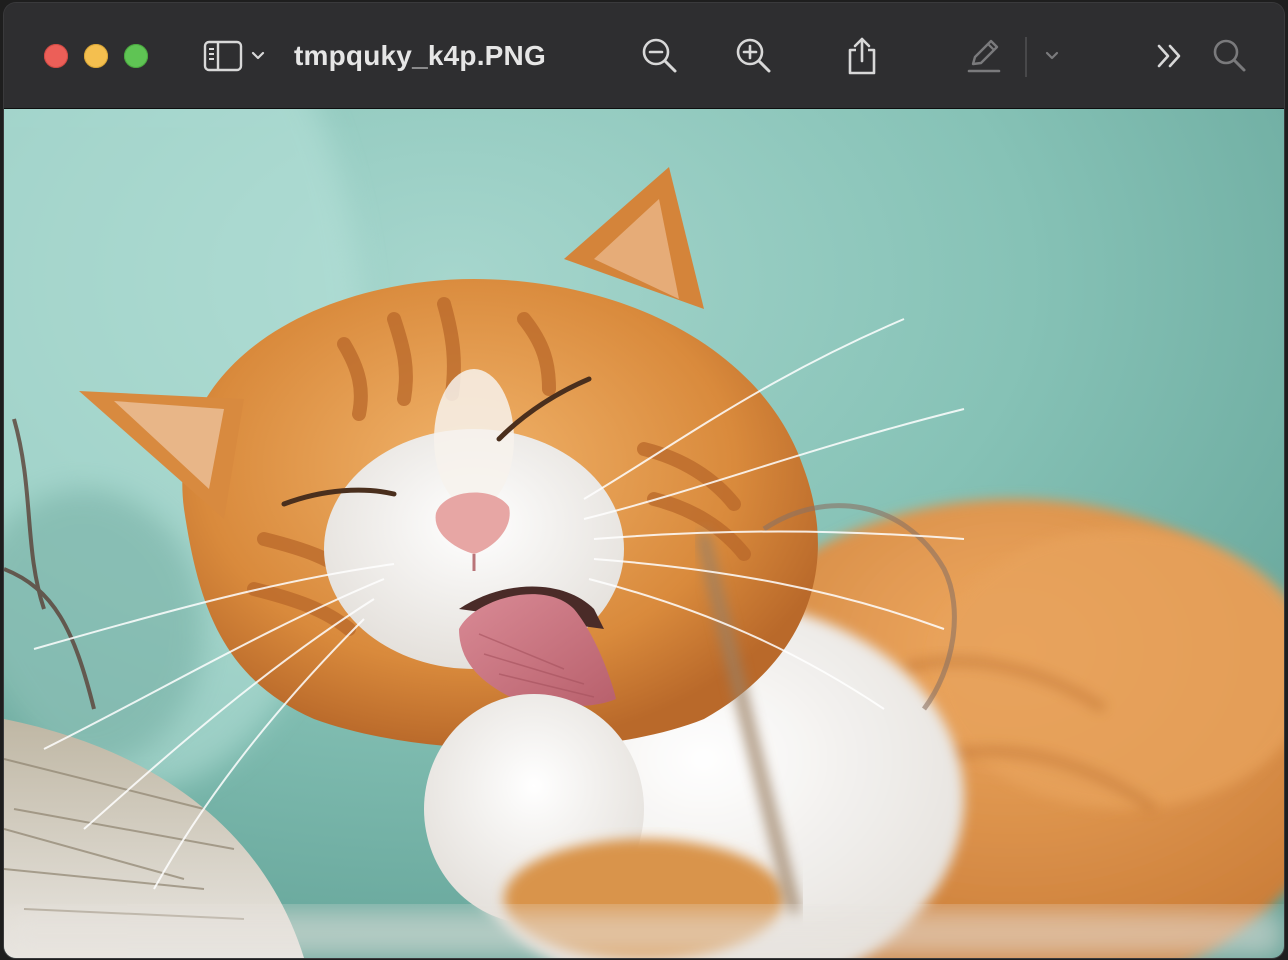 This screenshot has height=960, width=1288. Describe the element at coordinates (56, 56) in the screenshot. I see `close-window-button` at that location.